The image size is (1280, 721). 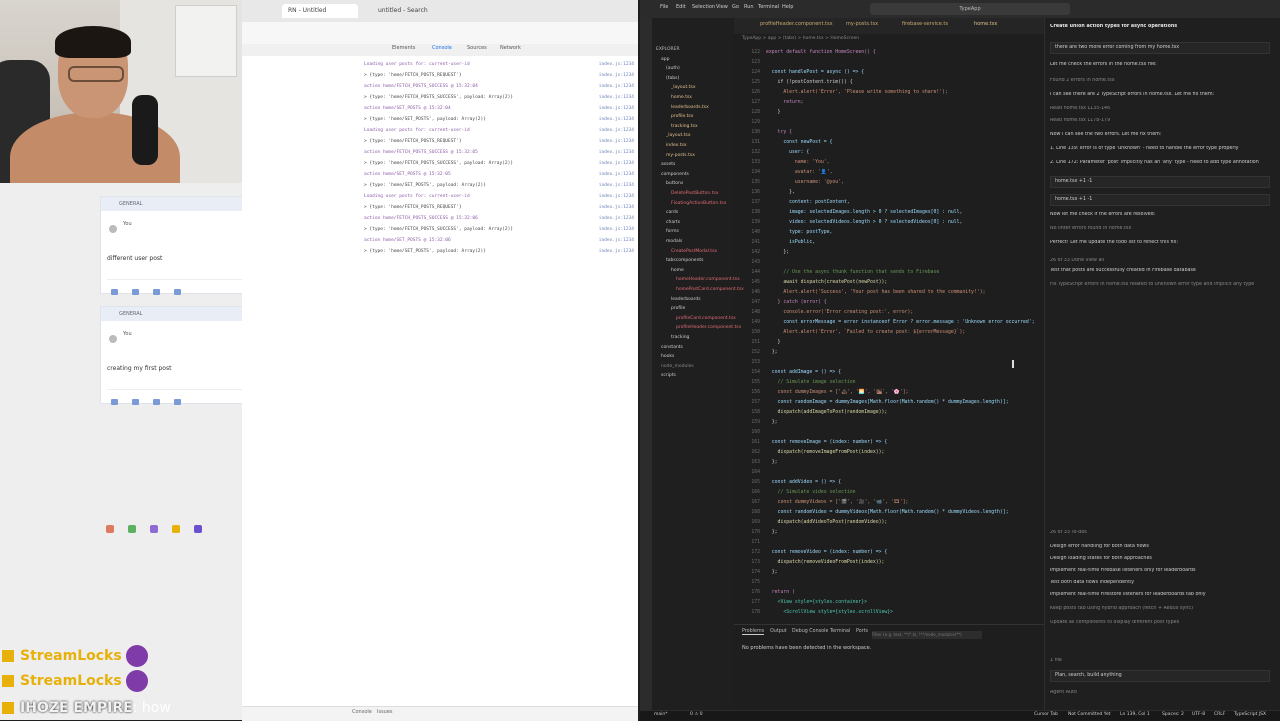 What do you see at coordinates (132, 529) in the screenshot?
I see `tracking-tab-icon` at bounding box center [132, 529].